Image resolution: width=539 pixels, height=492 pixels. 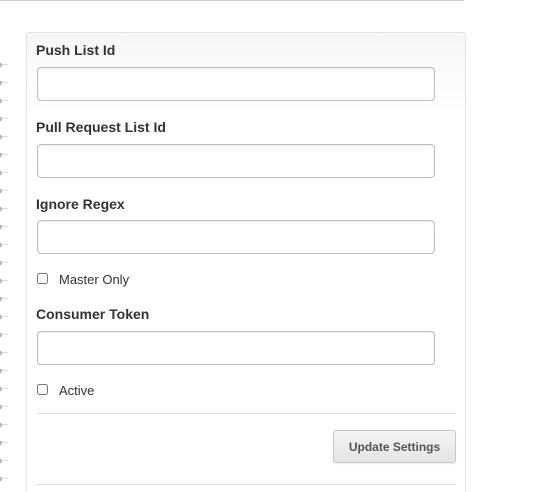 What do you see at coordinates (394, 446) in the screenshot?
I see `update-settings-button: Update Settings` at bounding box center [394, 446].